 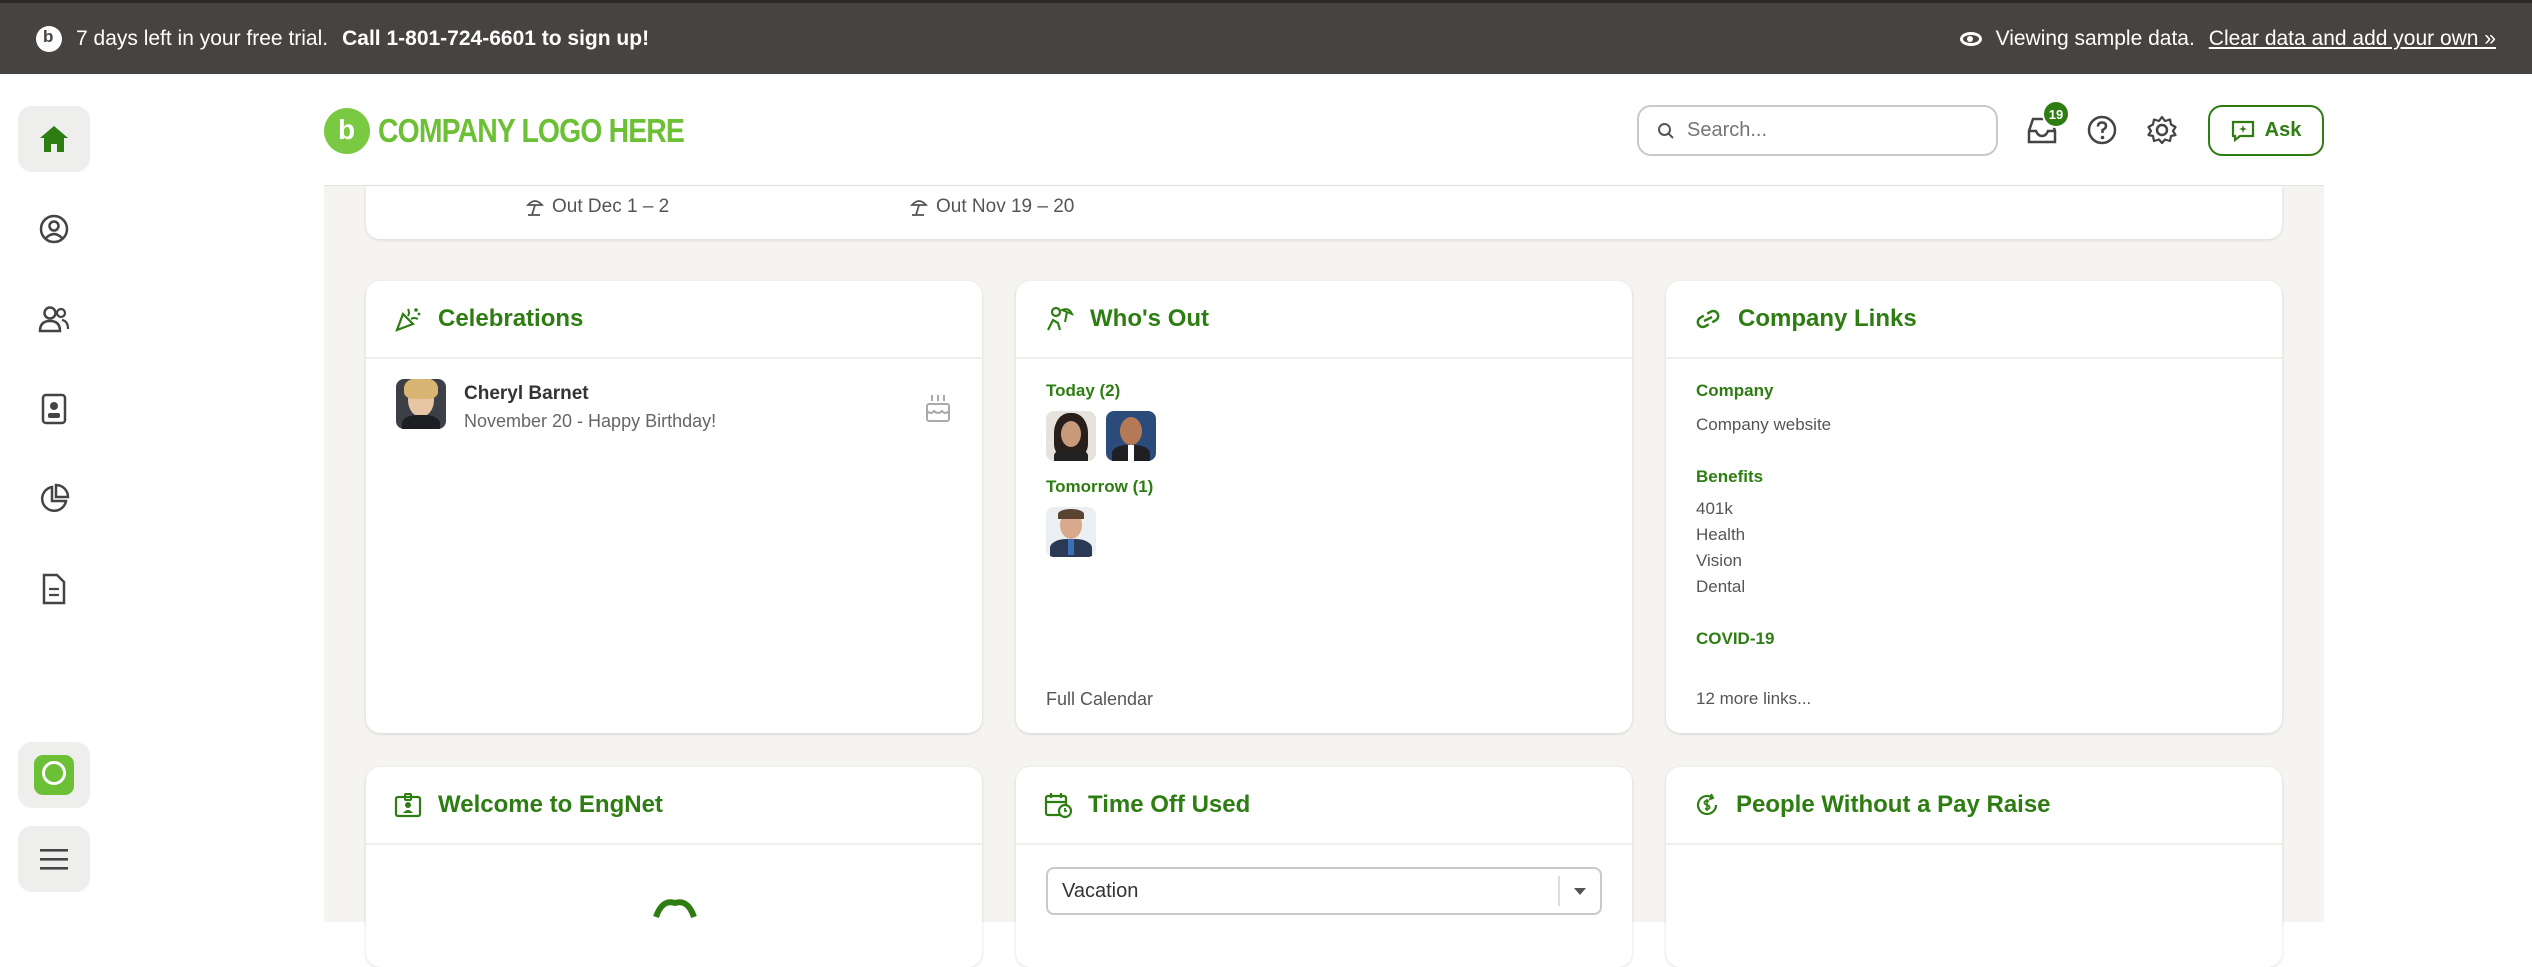 What do you see at coordinates (675, 909) in the screenshot?
I see `welcome-illustration-icon` at bounding box center [675, 909].